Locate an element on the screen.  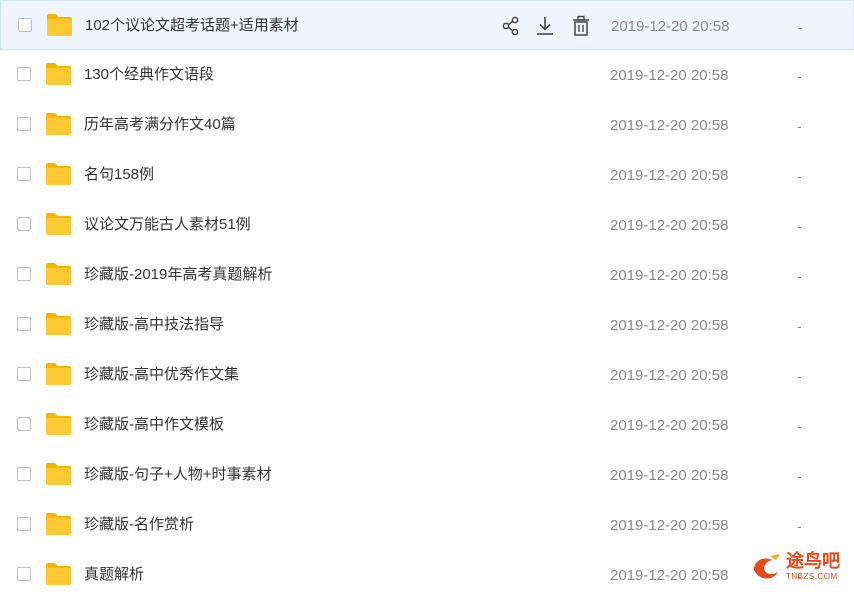
file-row: 珍藏版-2019年高考真题解析 2019-12-20 20:58 - is located at coordinates (427, 275).